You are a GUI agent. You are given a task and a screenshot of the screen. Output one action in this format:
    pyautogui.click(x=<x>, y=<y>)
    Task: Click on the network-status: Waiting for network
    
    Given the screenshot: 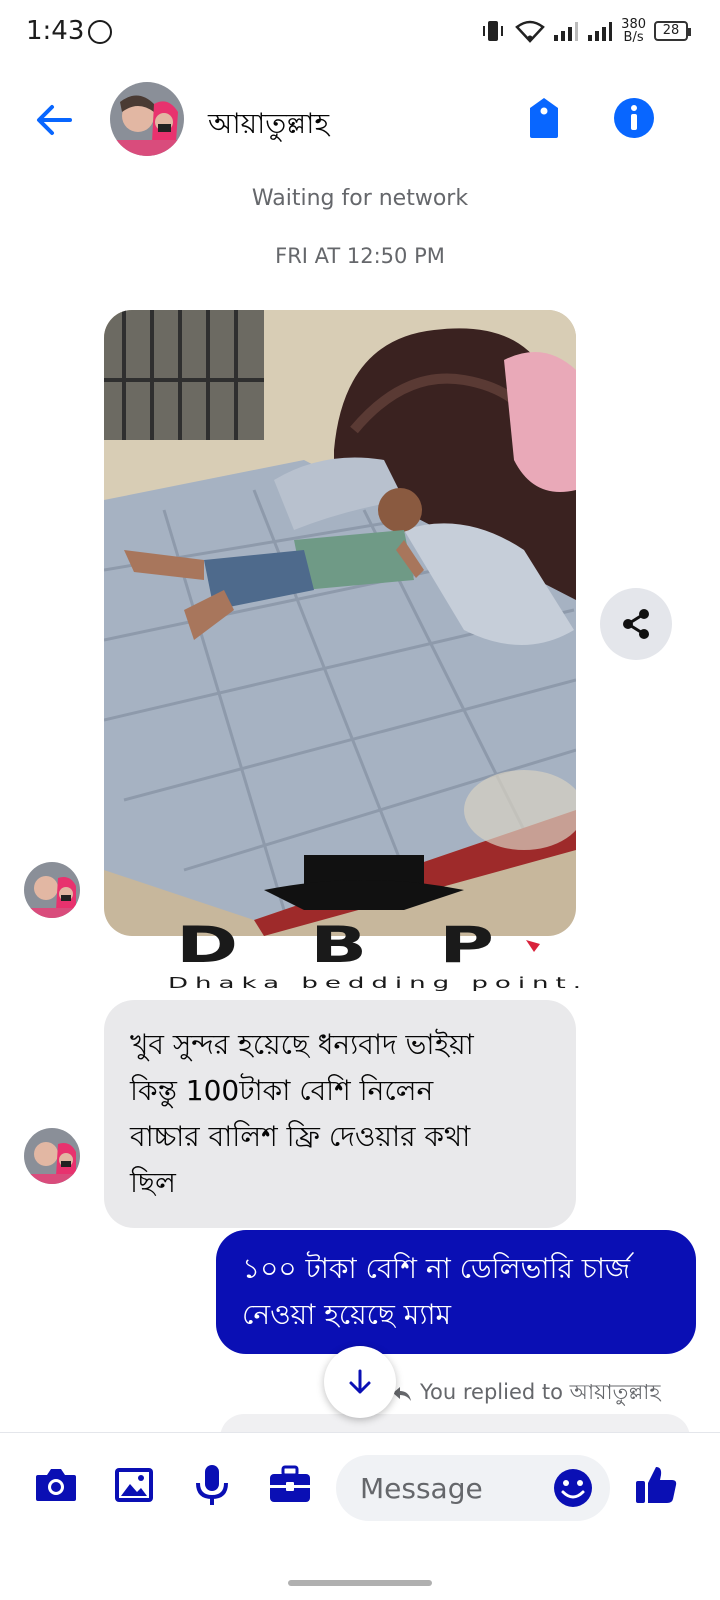 What is the action you would take?
    pyautogui.click(x=360, y=198)
    